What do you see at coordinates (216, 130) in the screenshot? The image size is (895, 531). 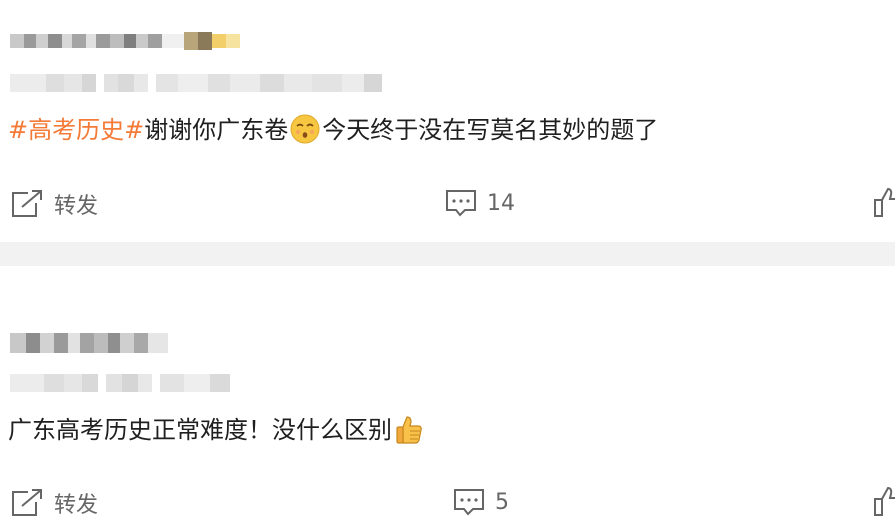 I see `post-text-part: 谢谢你广东卷` at bounding box center [216, 130].